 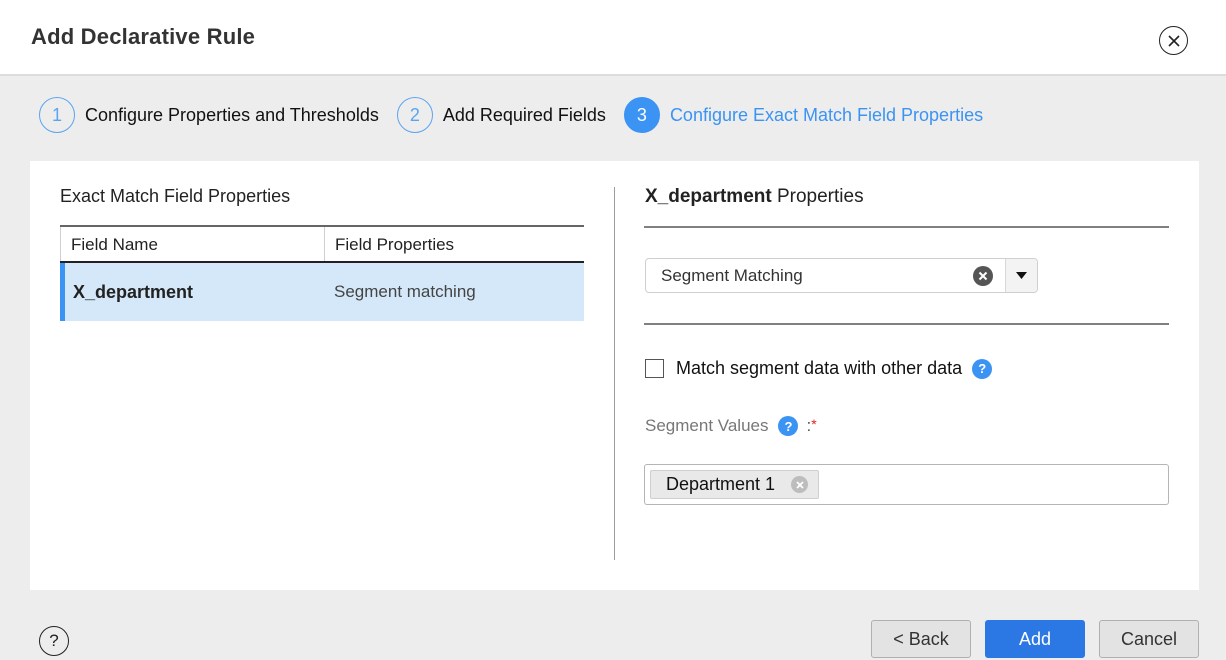 I want to click on selected-field-name: X_department, so click(x=708, y=196).